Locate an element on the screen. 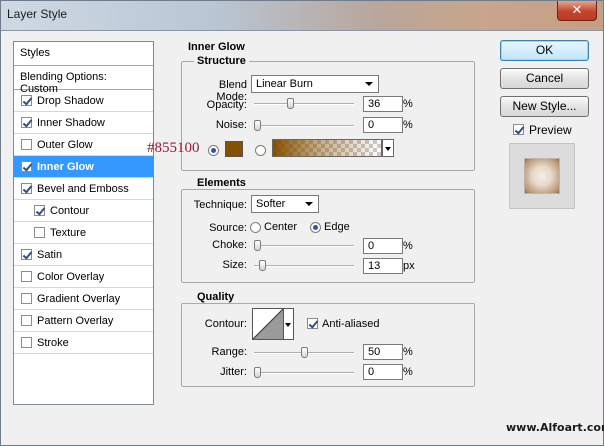  elements-title: Elements is located at coordinates (221, 183).